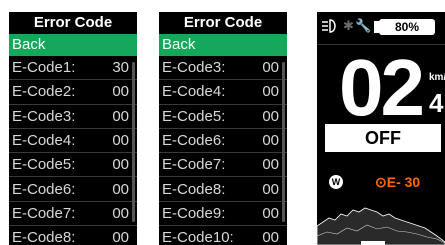  Describe the element at coordinates (198, 237) in the screenshot. I see `error-code-label: E-Code10:` at that location.